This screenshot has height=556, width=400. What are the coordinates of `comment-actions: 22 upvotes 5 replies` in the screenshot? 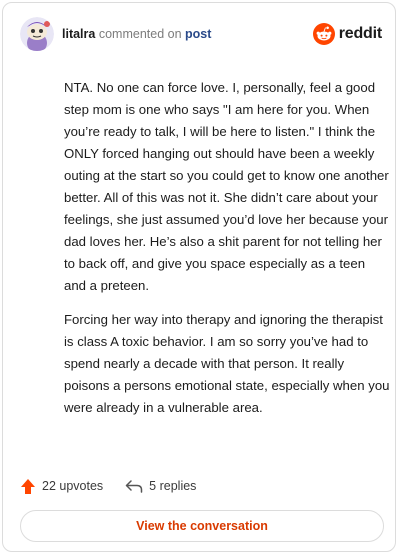 It's located at (119, 486).